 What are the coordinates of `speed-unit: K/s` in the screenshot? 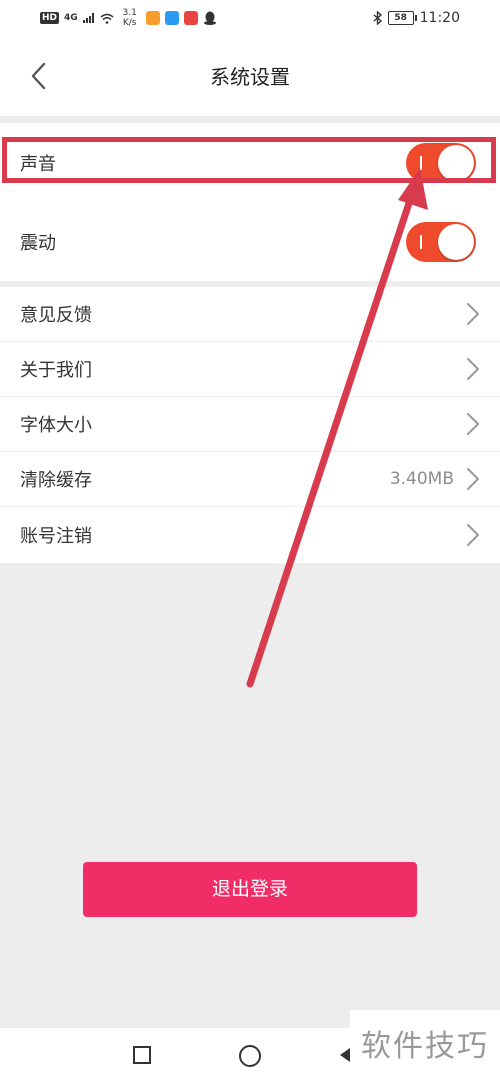 It's located at (129, 23).